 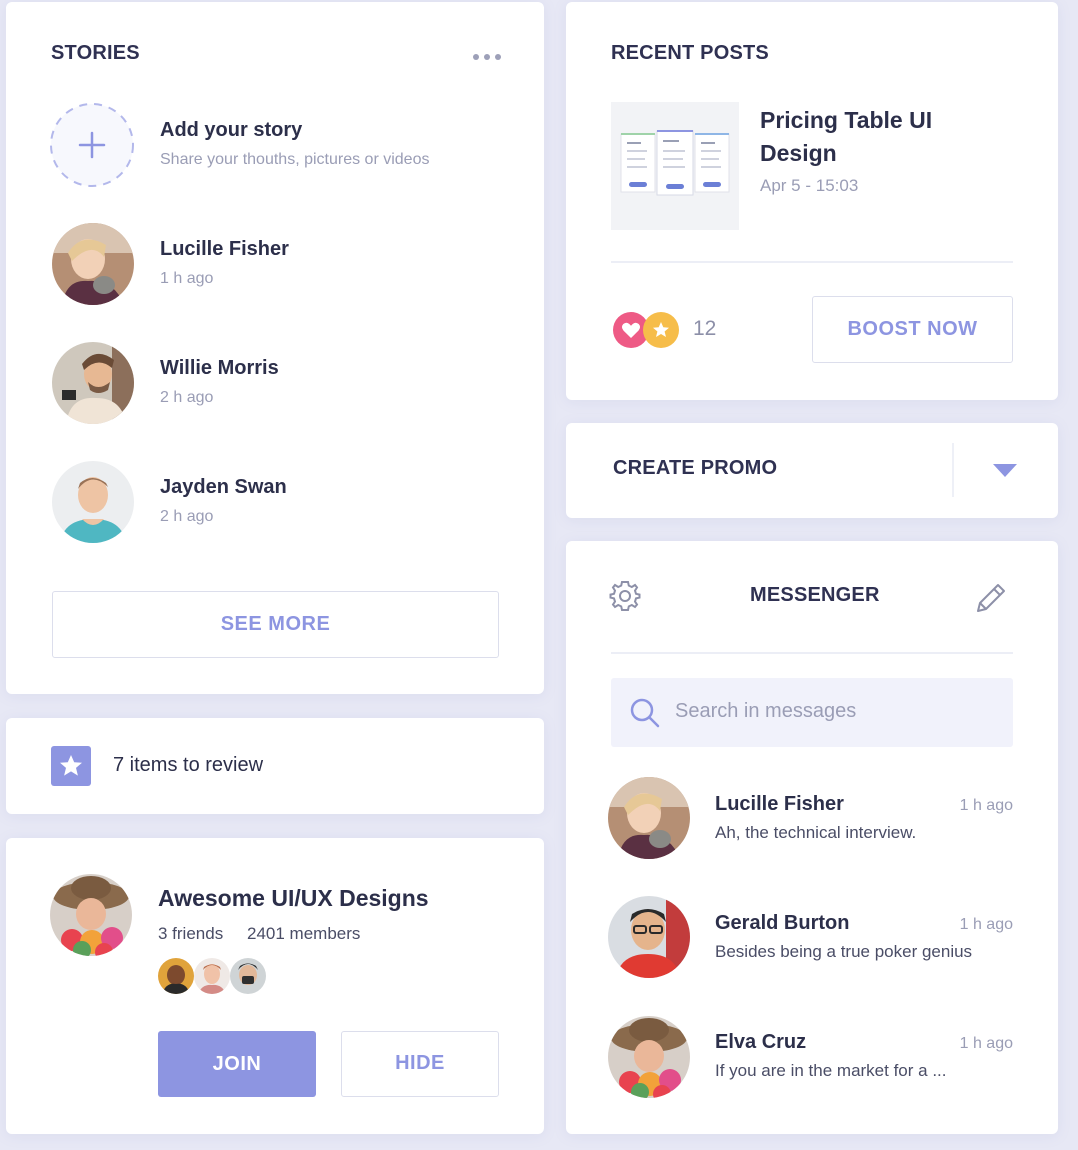 I want to click on group-title: Awesome UI/UX Designs, so click(x=293, y=898).